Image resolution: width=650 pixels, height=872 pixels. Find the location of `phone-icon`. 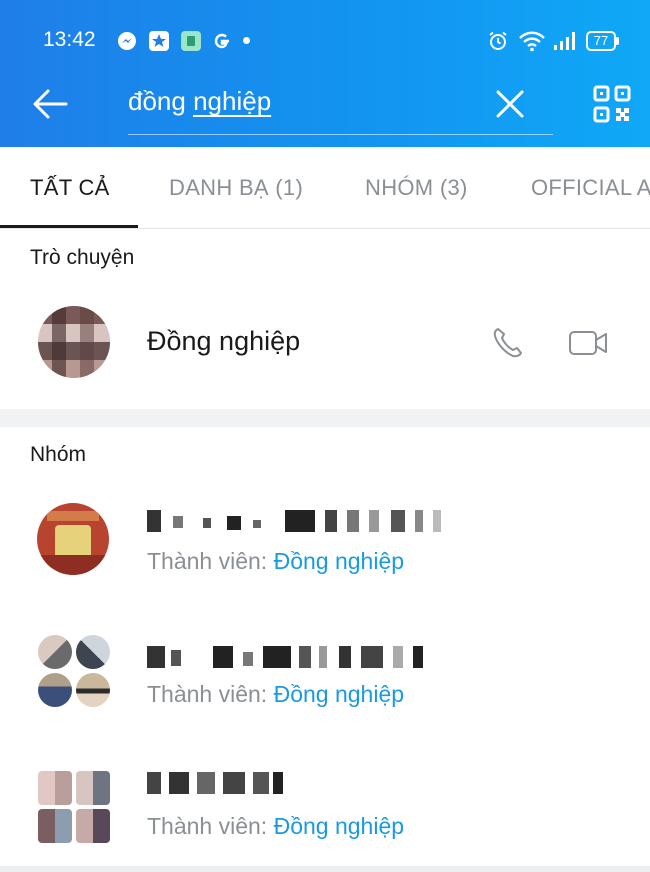

phone-icon is located at coordinates (508, 343).